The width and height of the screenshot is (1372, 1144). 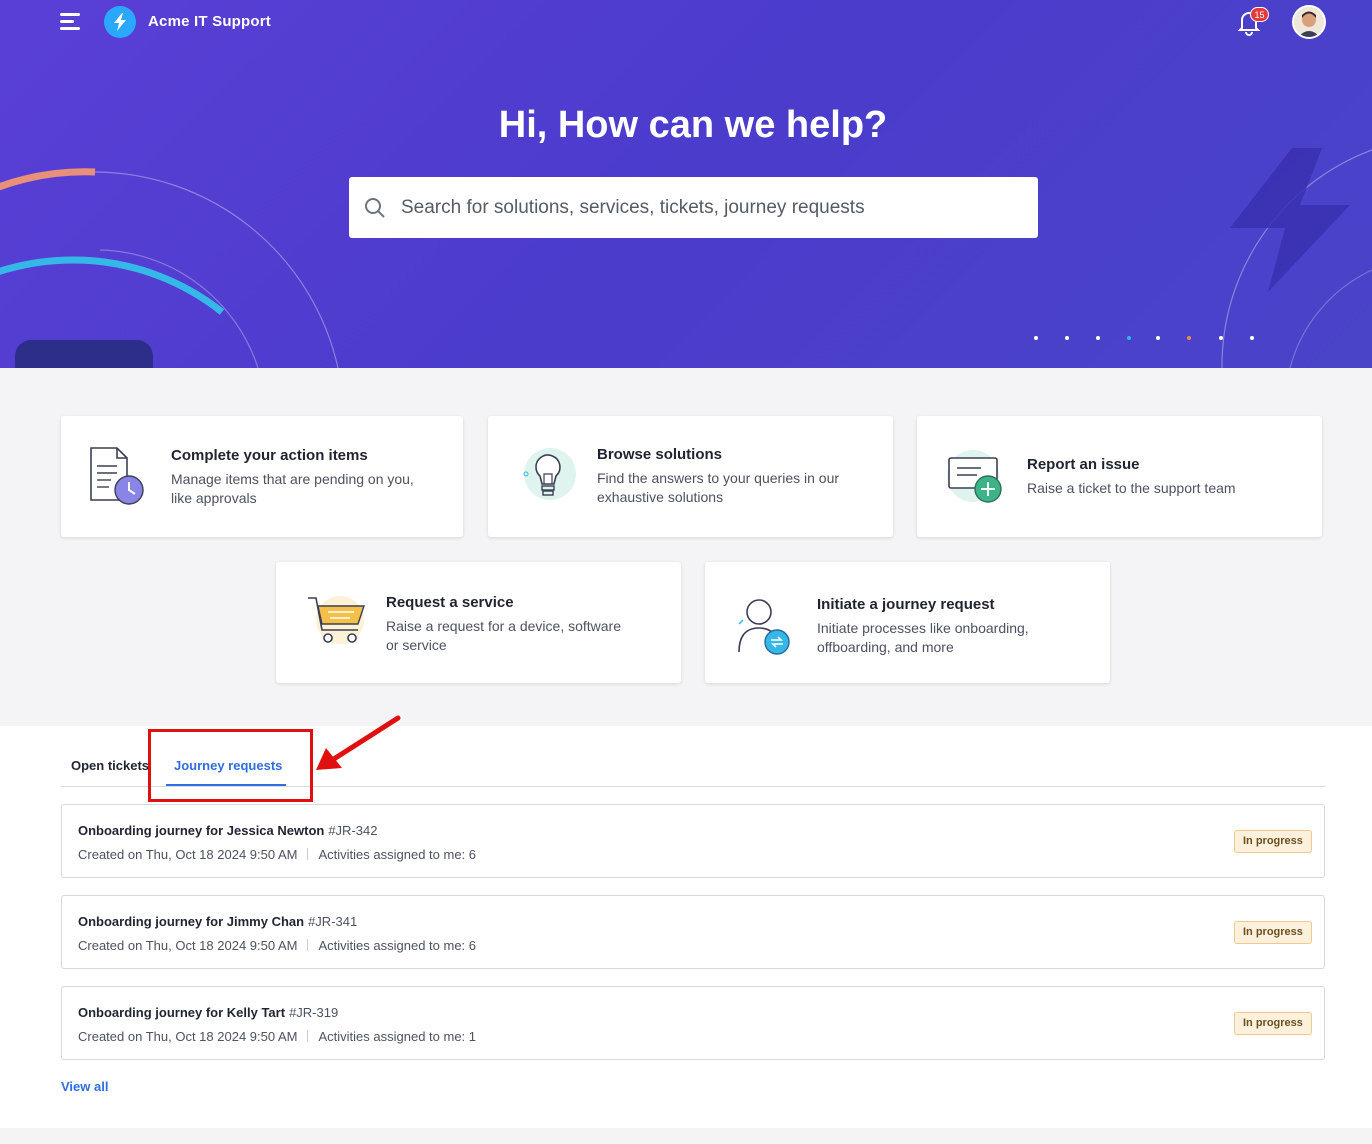 I want to click on request-title-line: Onboarding journey for Kelly Tart #JR-319, so click(x=208, y=1012).